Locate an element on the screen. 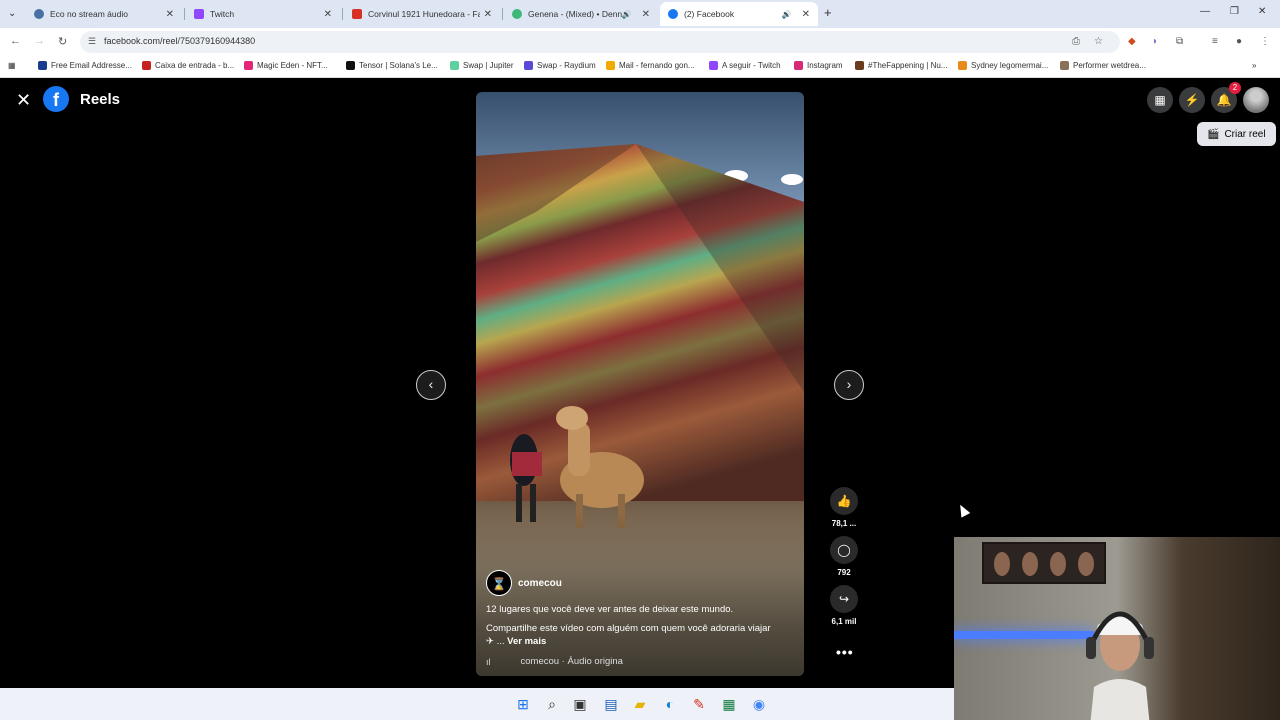  reel-author: ⌛ comecou is located at coordinates (524, 583).